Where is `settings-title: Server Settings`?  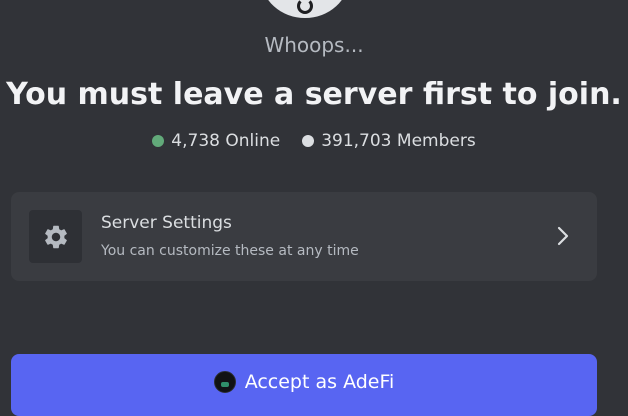 settings-title: Server Settings is located at coordinates (166, 223).